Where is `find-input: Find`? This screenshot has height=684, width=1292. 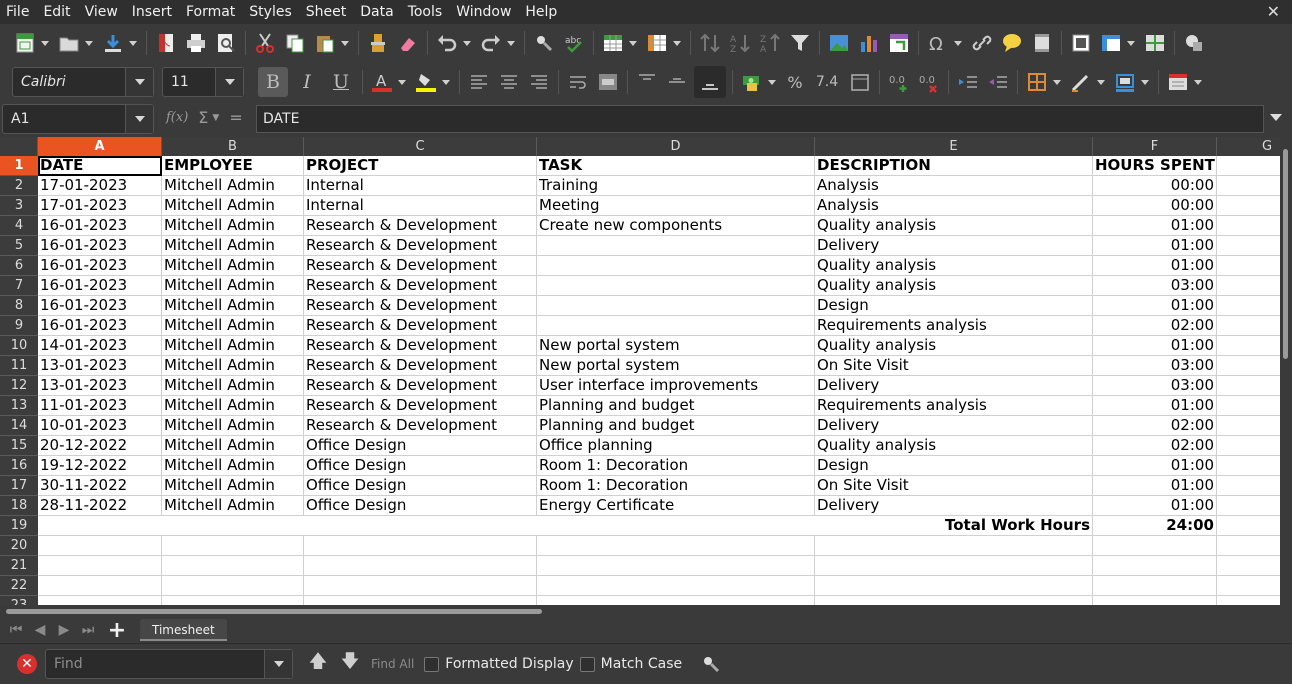
find-input: Find is located at coordinates (169, 664).